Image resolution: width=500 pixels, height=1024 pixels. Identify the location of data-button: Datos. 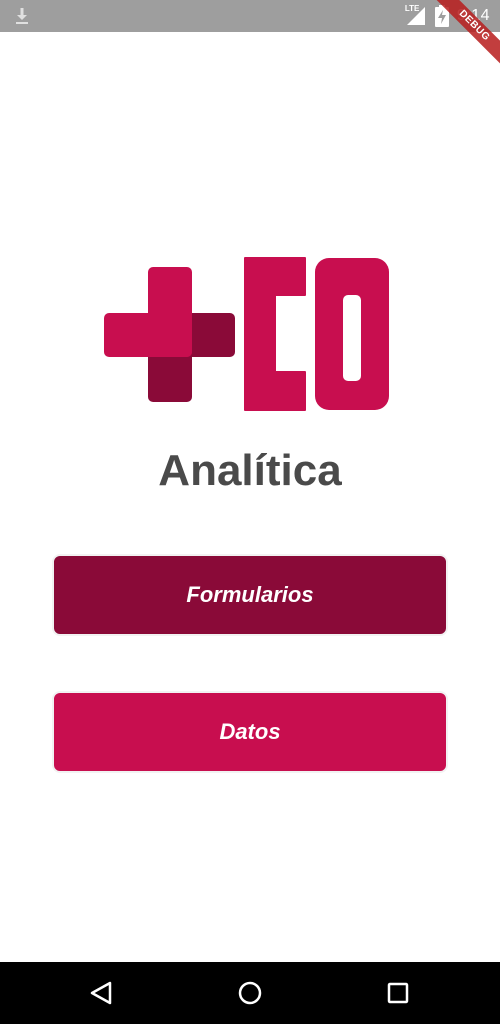
(250, 732).